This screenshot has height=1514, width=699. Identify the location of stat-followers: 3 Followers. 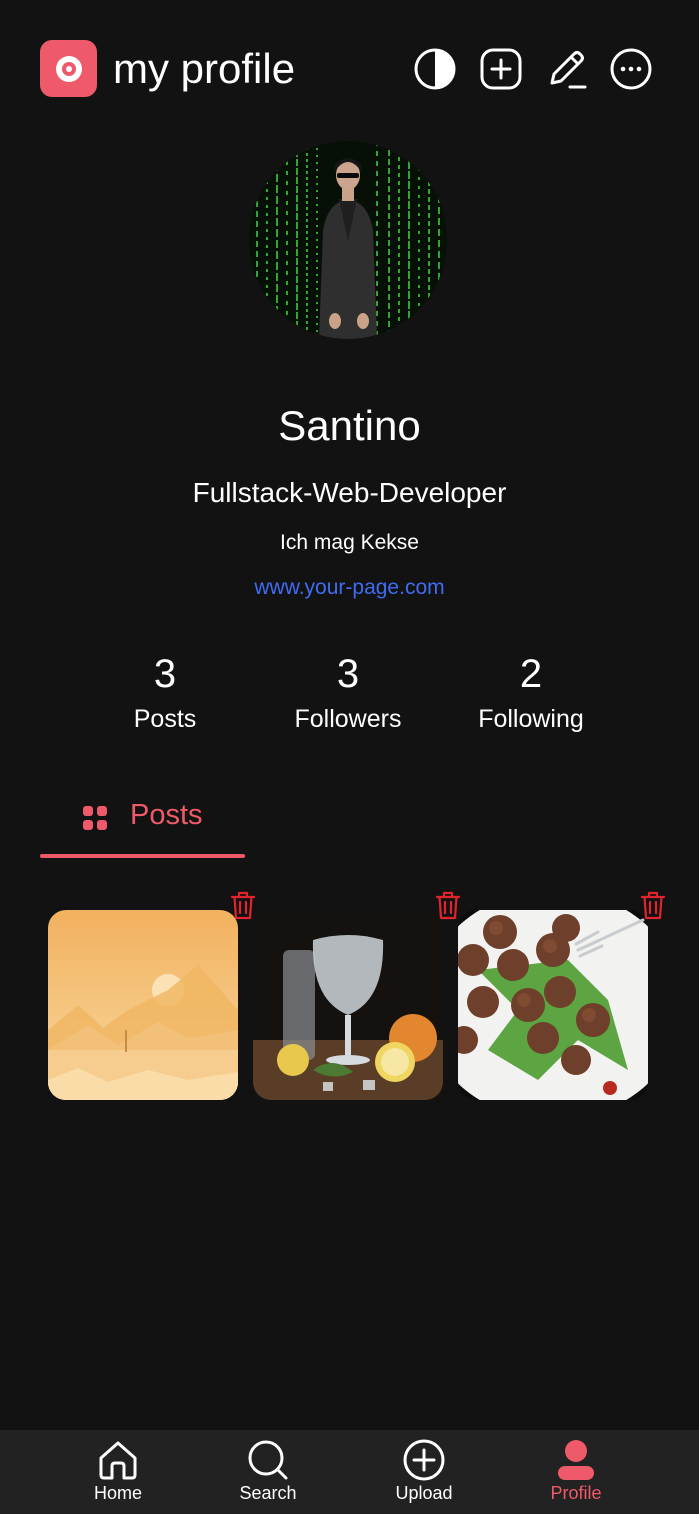
(348, 693).